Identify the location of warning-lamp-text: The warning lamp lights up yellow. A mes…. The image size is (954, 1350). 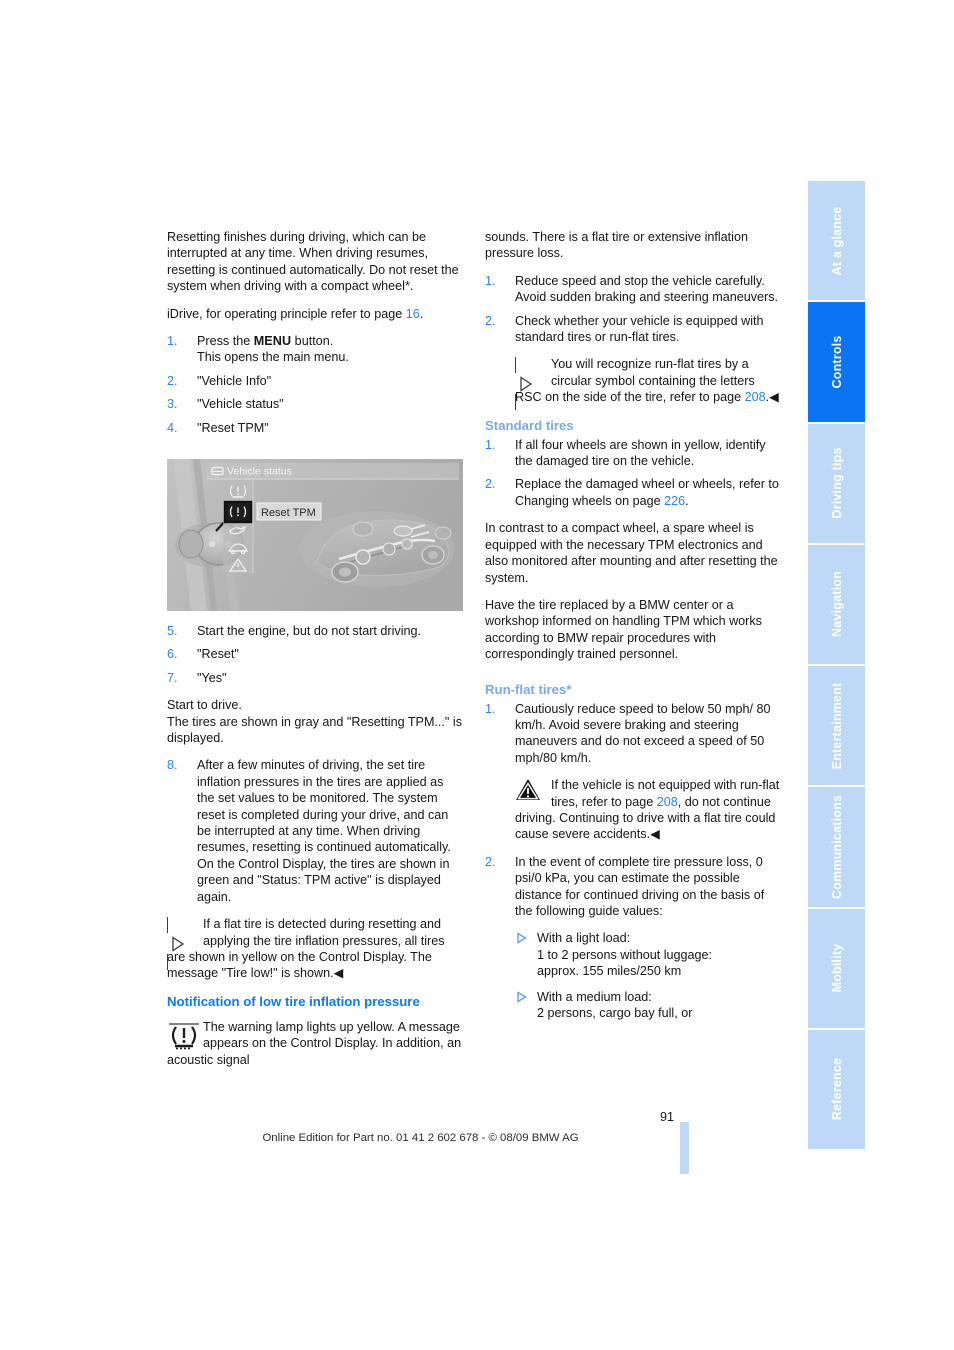
(314, 1043).